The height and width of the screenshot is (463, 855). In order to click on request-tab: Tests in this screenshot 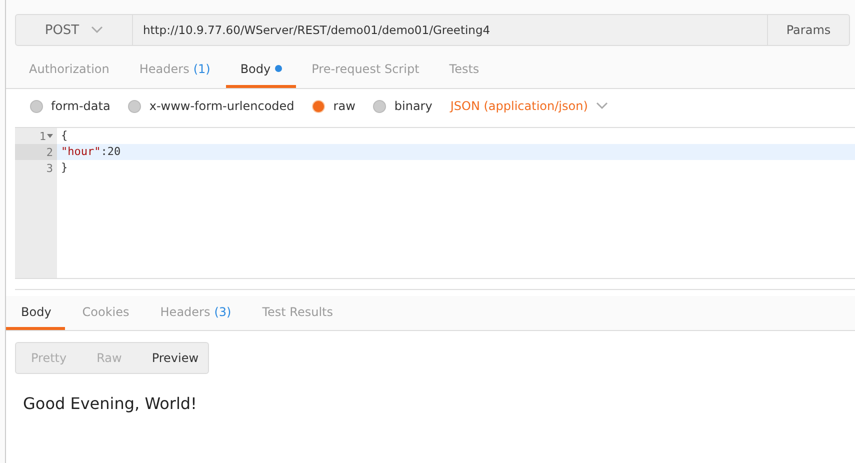, I will do `click(464, 70)`.